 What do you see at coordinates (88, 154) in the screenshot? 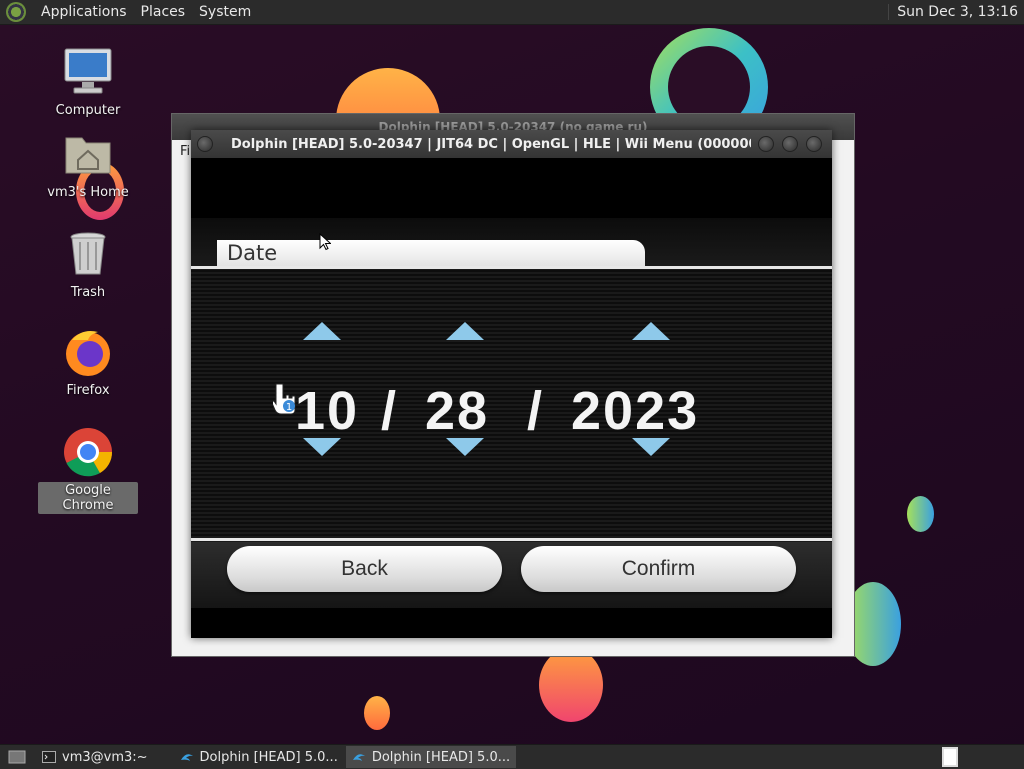
I see `home-folder-icon` at bounding box center [88, 154].